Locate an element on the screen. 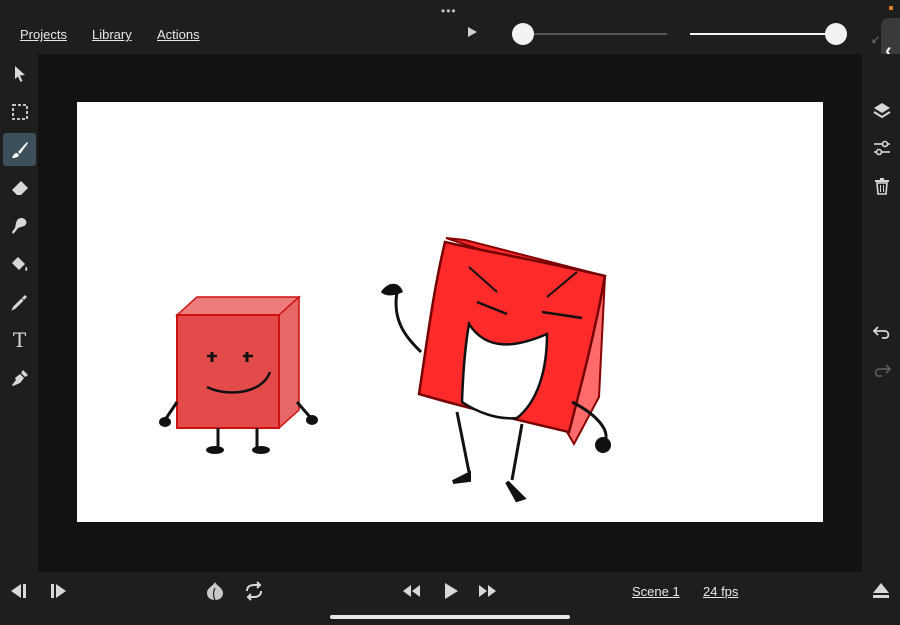 The image size is (900, 625). pen-nib-icon is located at coordinates (19, 377).